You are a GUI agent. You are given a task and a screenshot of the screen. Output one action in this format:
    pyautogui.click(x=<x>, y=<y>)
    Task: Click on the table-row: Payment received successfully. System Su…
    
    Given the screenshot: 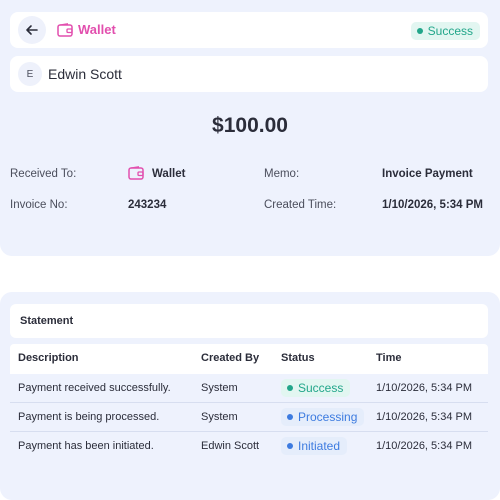 What is the action you would take?
    pyautogui.click(x=249, y=388)
    